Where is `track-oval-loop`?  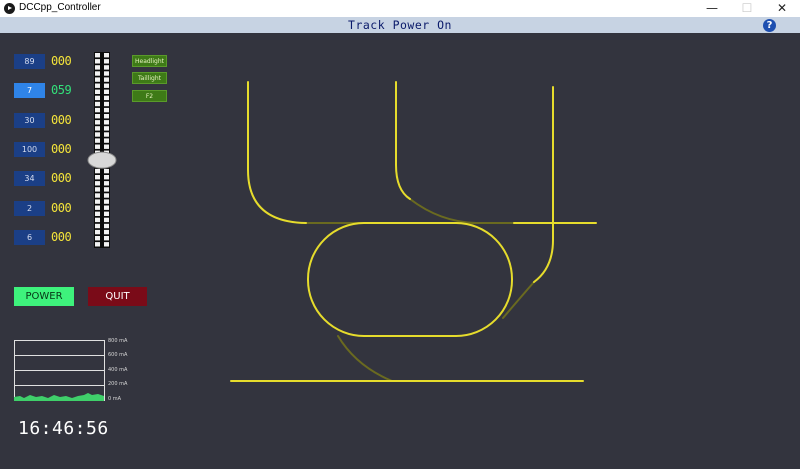 track-oval-loop is located at coordinates (410, 279).